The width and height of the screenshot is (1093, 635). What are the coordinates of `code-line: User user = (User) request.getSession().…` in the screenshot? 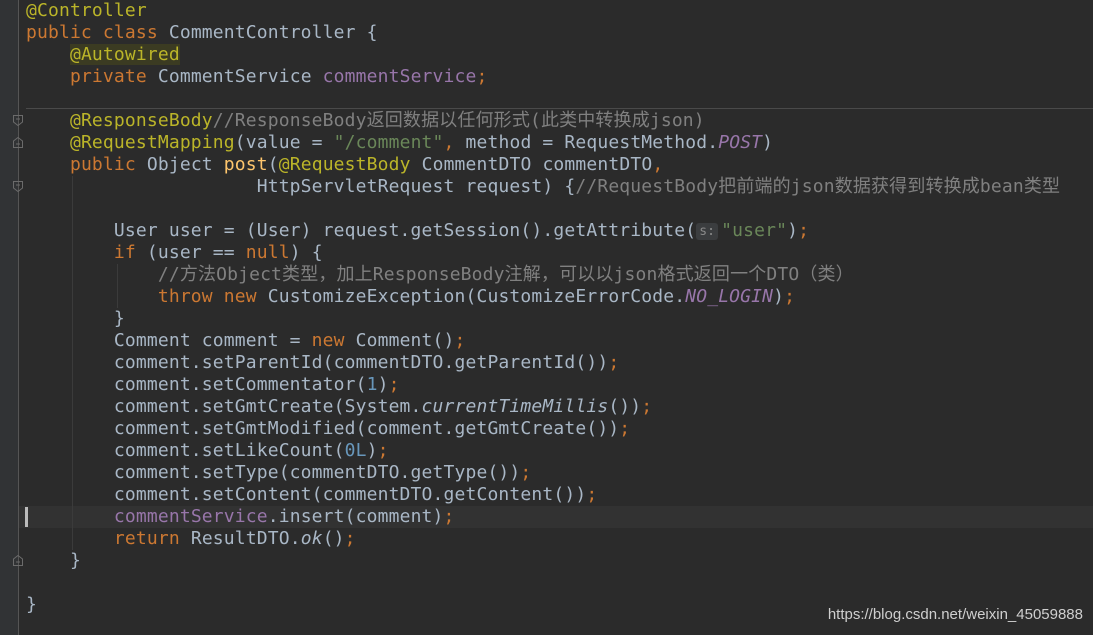 It's located at (543, 231).